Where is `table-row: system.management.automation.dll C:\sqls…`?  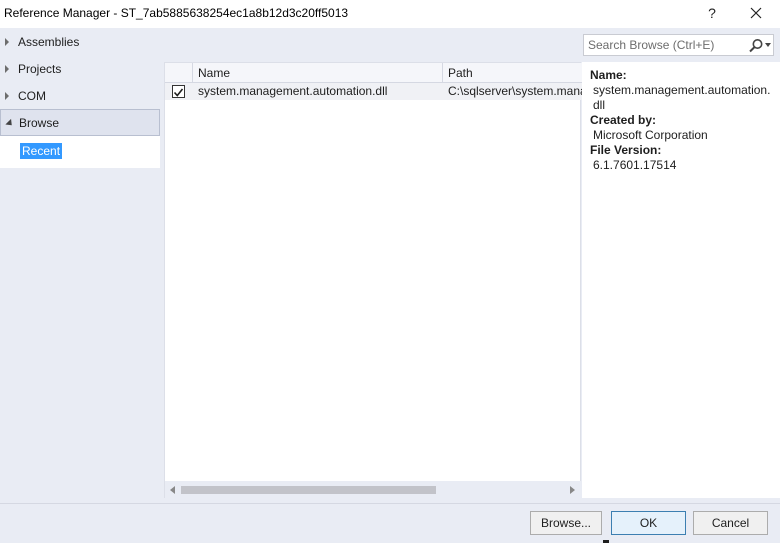 table-row: system.management.automation.dll C:\sqls… is located at coordinates (373, 91).